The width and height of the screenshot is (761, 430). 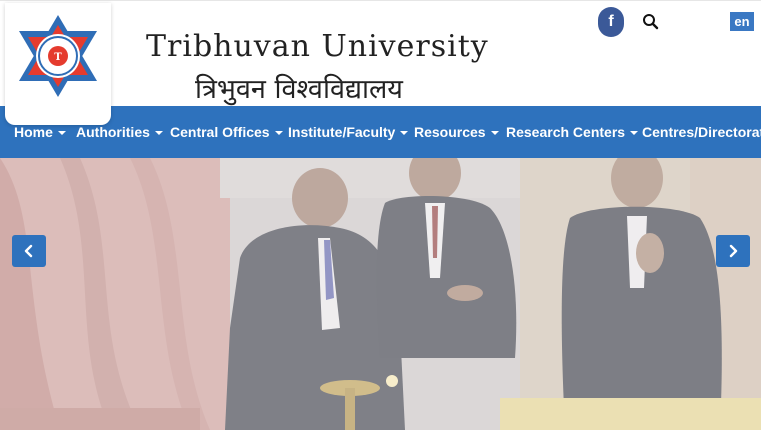 I want to click on nav-item-resources: Resources, so click(x=456, y=132).